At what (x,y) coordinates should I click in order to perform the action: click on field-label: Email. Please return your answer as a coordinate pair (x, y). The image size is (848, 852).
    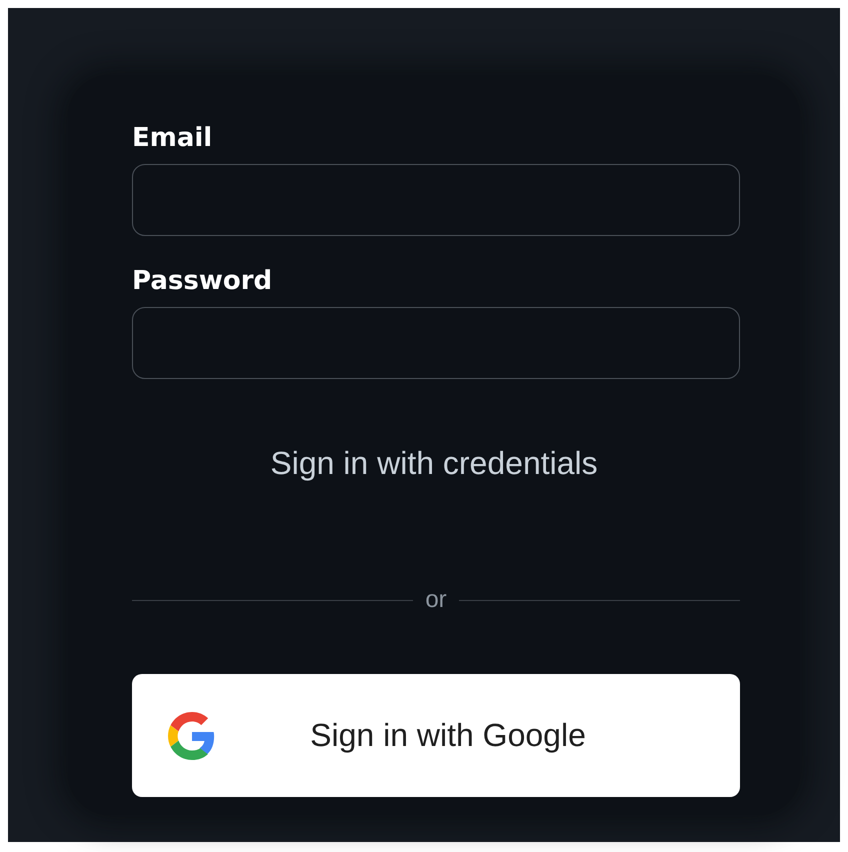
    Looking at the image, I should click on (173, 138).